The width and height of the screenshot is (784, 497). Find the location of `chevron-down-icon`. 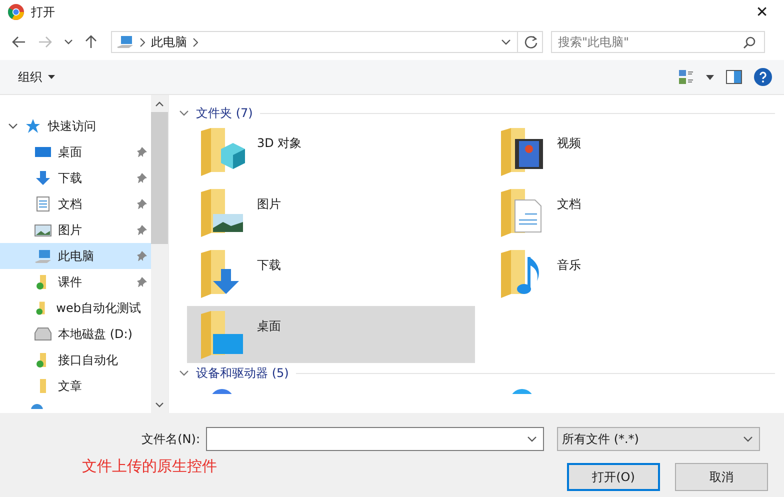

chevron-down-icon is located at coordinates (68, 42).